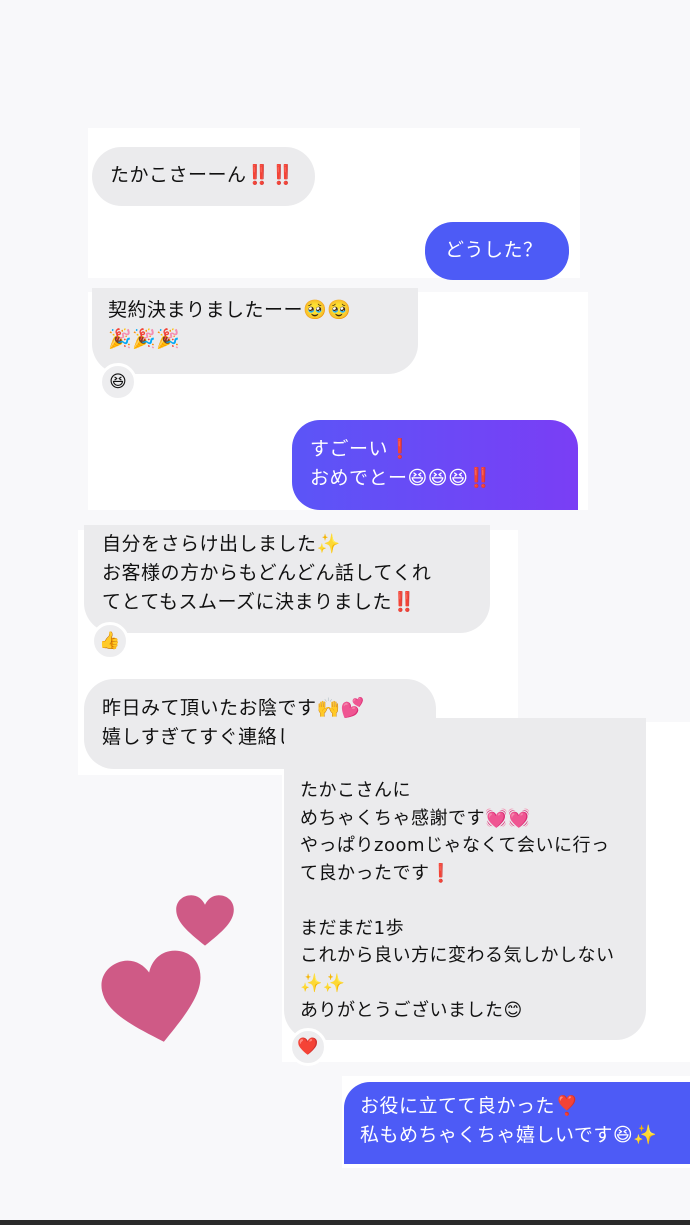 The image size is (690, 1225). What do you see at coordinates (203, 176) in the screenshot?
I see `message-bubble-incoming: たかこさーーん‼️‼️` at bounding box center [203, 176].